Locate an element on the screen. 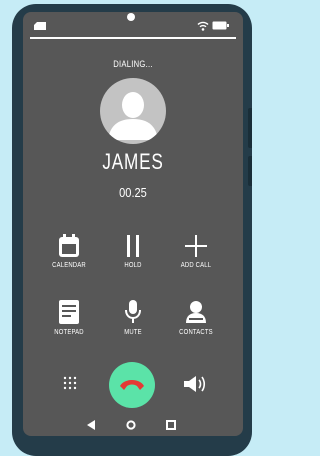 Image resolution: width=320 pixels, height=456 pixels. avatar is located at coordinates (133, 111).